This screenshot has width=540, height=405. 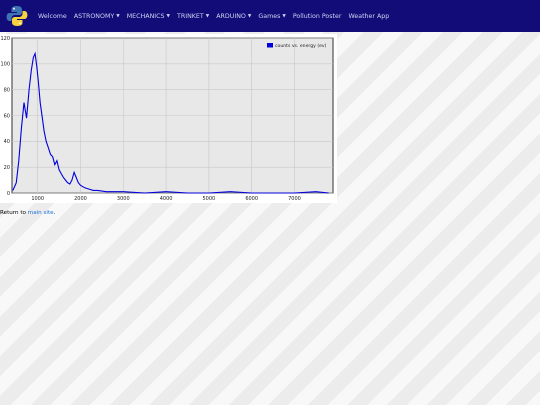 I want to click on nav-label: Welcome, so click(x=52, y=16).